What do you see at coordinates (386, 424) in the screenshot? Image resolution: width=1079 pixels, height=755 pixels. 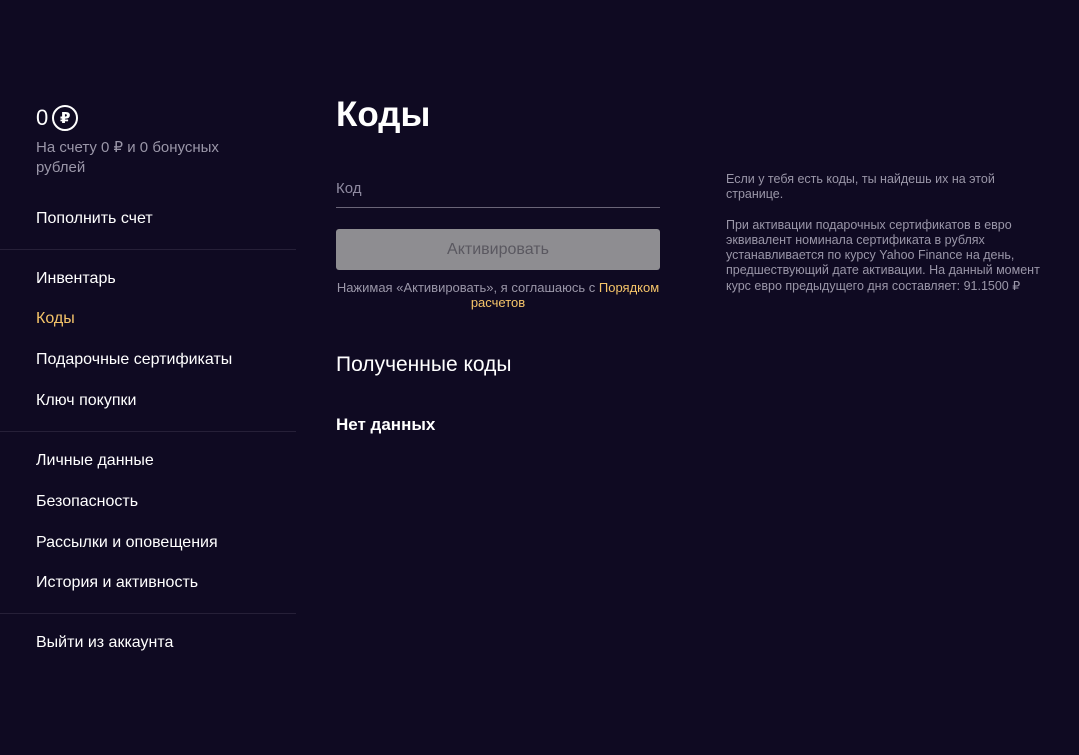 I see `empty-state: Нет данных` at bounding box center [386, 424].